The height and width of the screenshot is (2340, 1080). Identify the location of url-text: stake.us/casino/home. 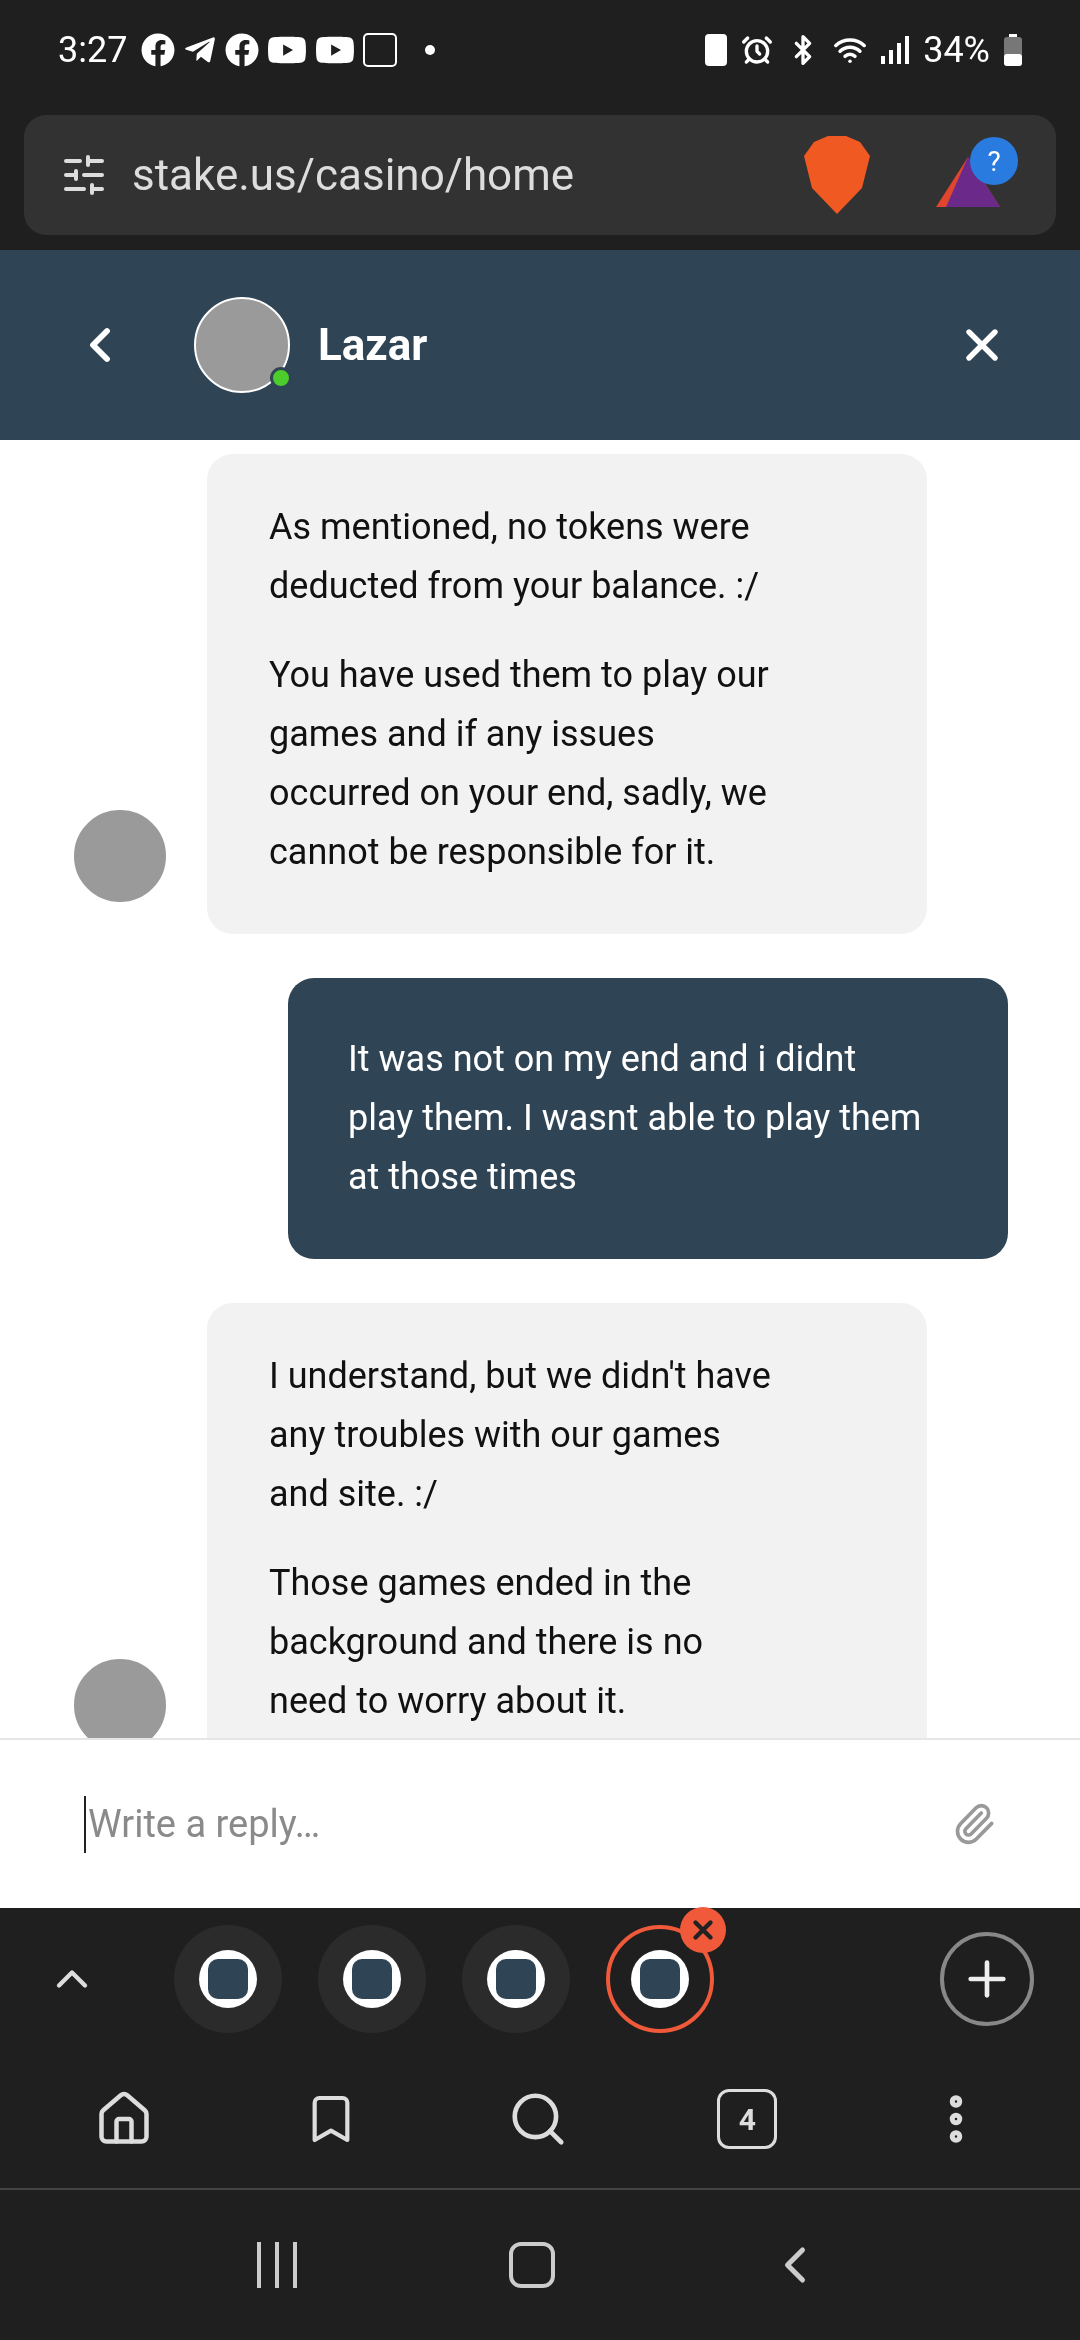
(353, 175).